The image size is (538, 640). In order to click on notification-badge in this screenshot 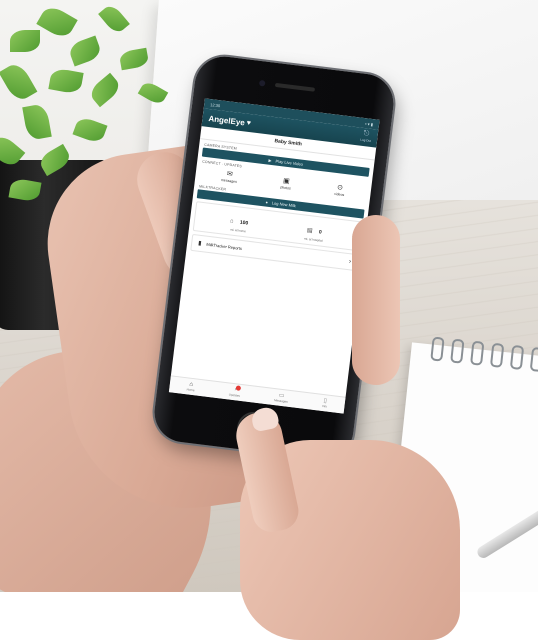, I will do `click(238, 388)`.